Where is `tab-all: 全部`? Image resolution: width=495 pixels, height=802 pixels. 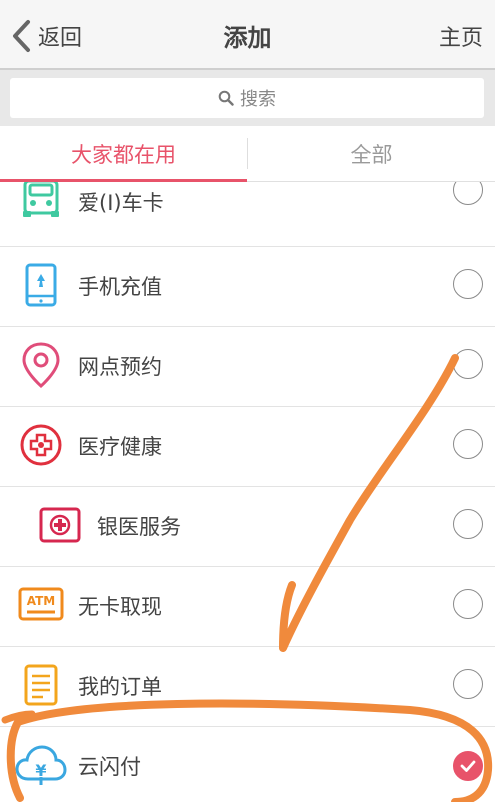
tab-all: 全部 is located at coordinates (371, 153).